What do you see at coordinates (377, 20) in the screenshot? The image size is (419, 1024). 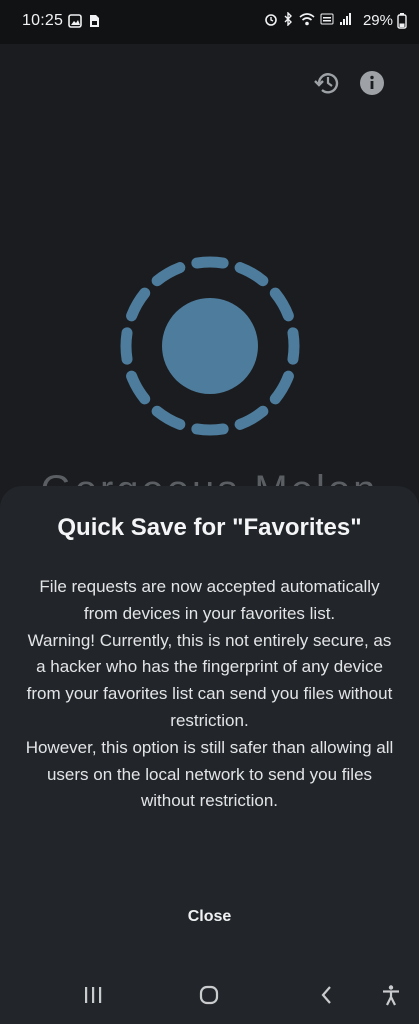 I see `battery-percent: 29%` at bounding box center [377, 20].